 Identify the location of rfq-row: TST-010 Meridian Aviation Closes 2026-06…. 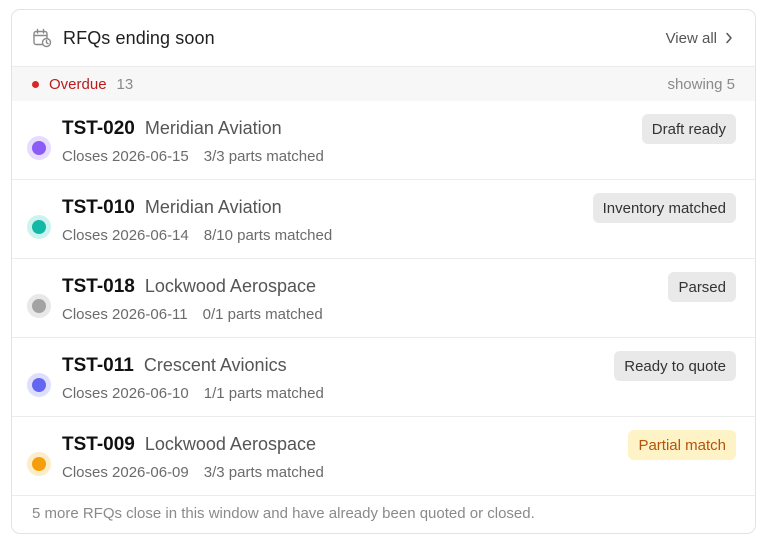
(383, 219).